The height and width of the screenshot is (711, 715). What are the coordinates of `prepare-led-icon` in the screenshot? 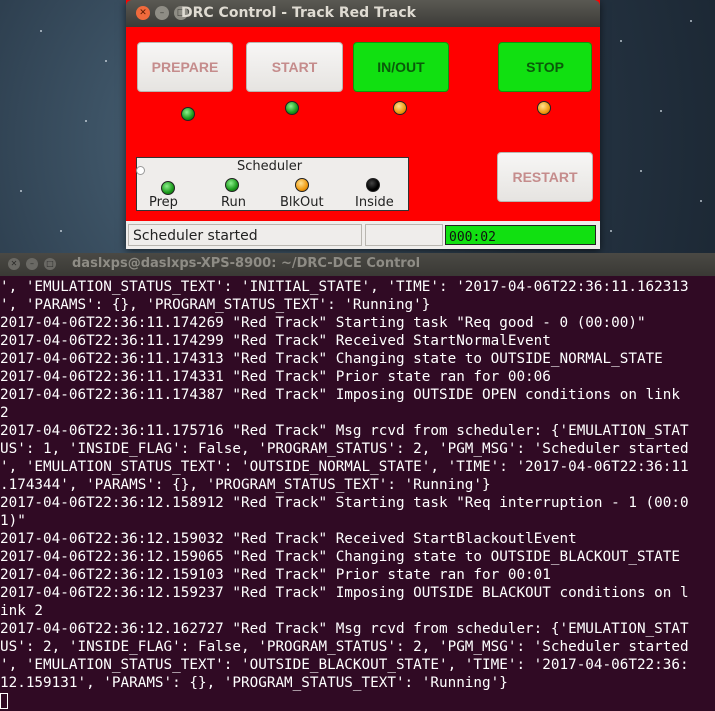 It's located at (188, 114).